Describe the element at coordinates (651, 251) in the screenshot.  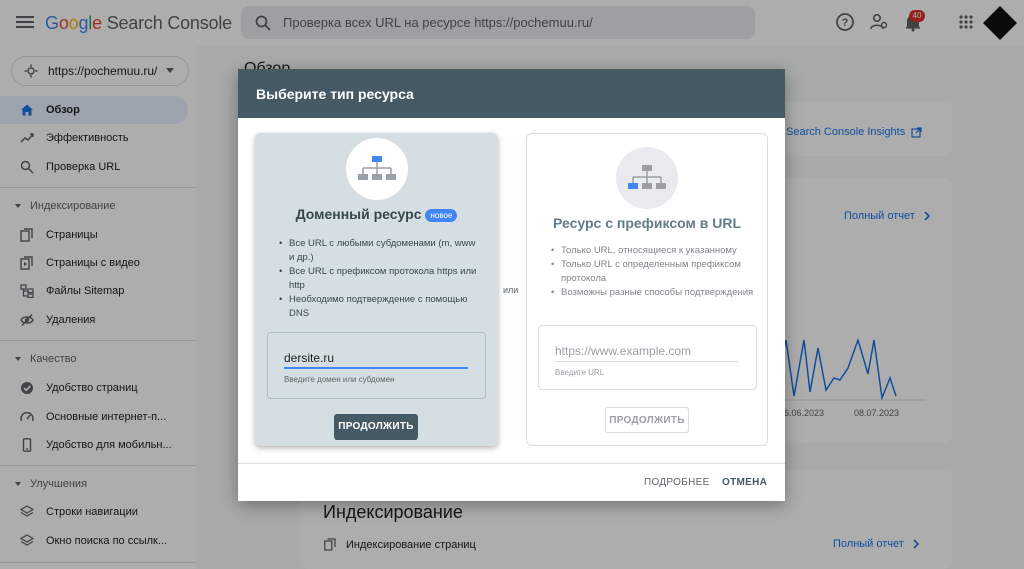
I see `list-item: Только URL, относящиеся к указанному` at that location.